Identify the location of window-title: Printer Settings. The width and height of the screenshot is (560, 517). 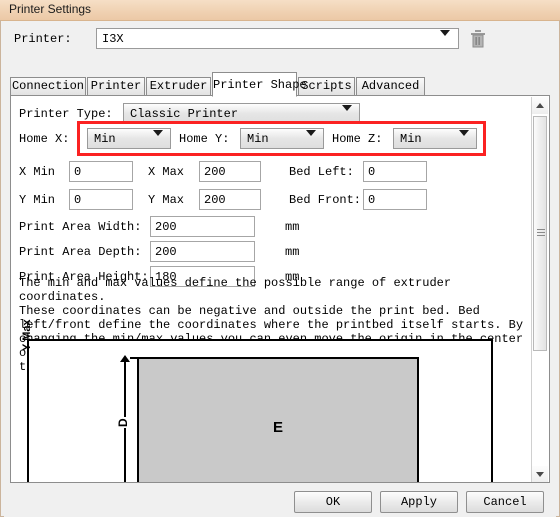
(50, 9).